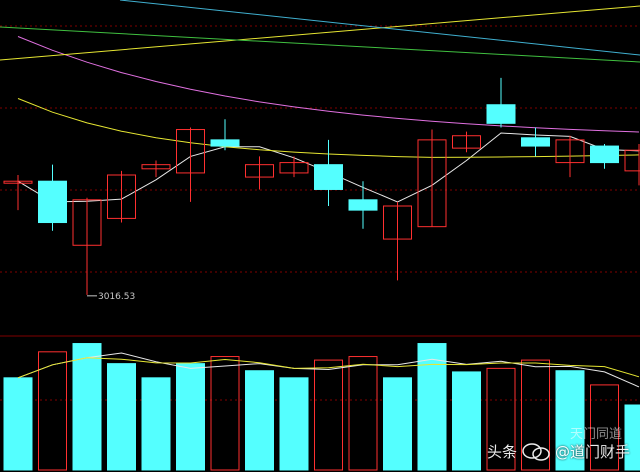  Describe the element at coordinates (501, 452) in the screenshot. I see `watermark-prefix: 头条` at that location.